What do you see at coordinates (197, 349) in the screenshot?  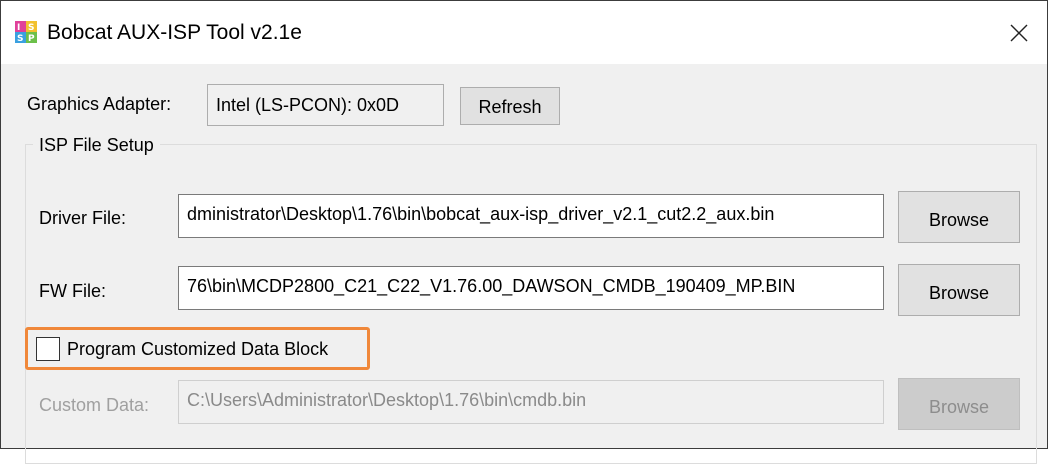 I see `program-custom-block-label: Program Customized Data Block` at bounding box center [197, 349].